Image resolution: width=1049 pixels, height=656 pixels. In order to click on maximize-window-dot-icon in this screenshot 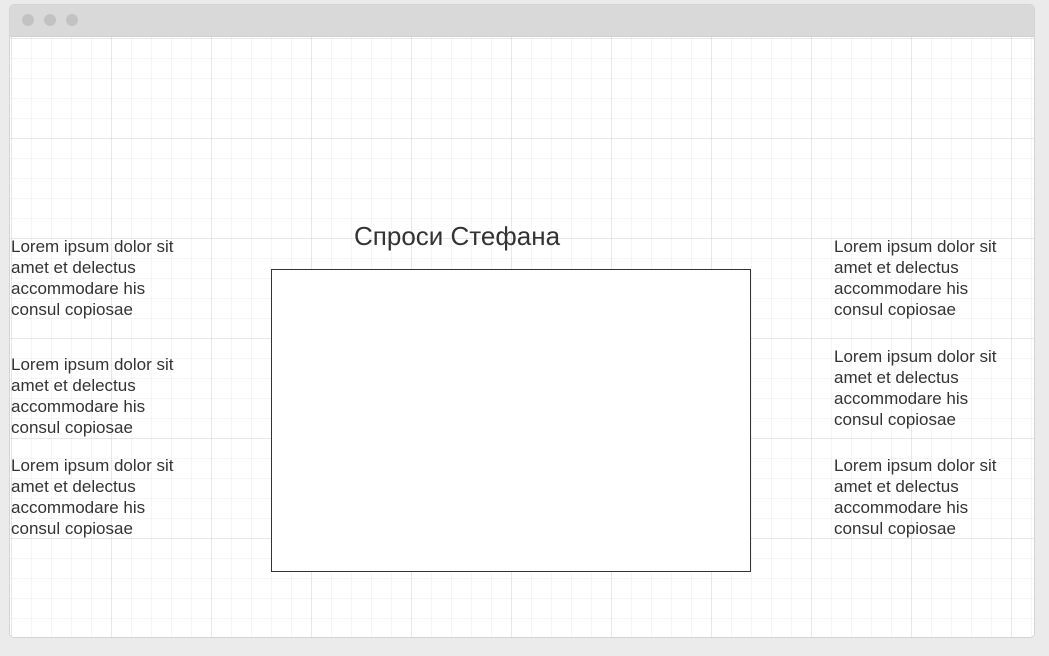, I will do `click(72, 20)`.